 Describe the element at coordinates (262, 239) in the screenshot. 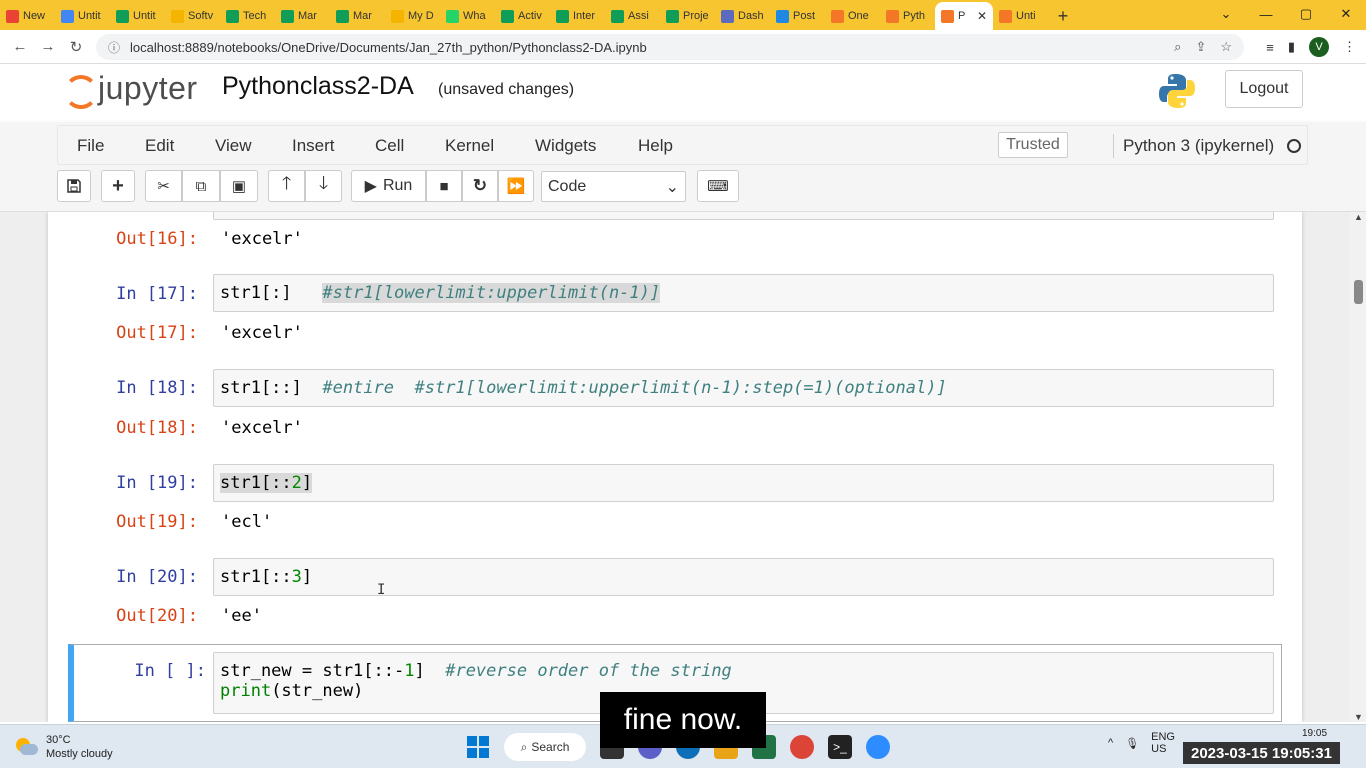

I see `cell-output: 'excelr'` at that location.